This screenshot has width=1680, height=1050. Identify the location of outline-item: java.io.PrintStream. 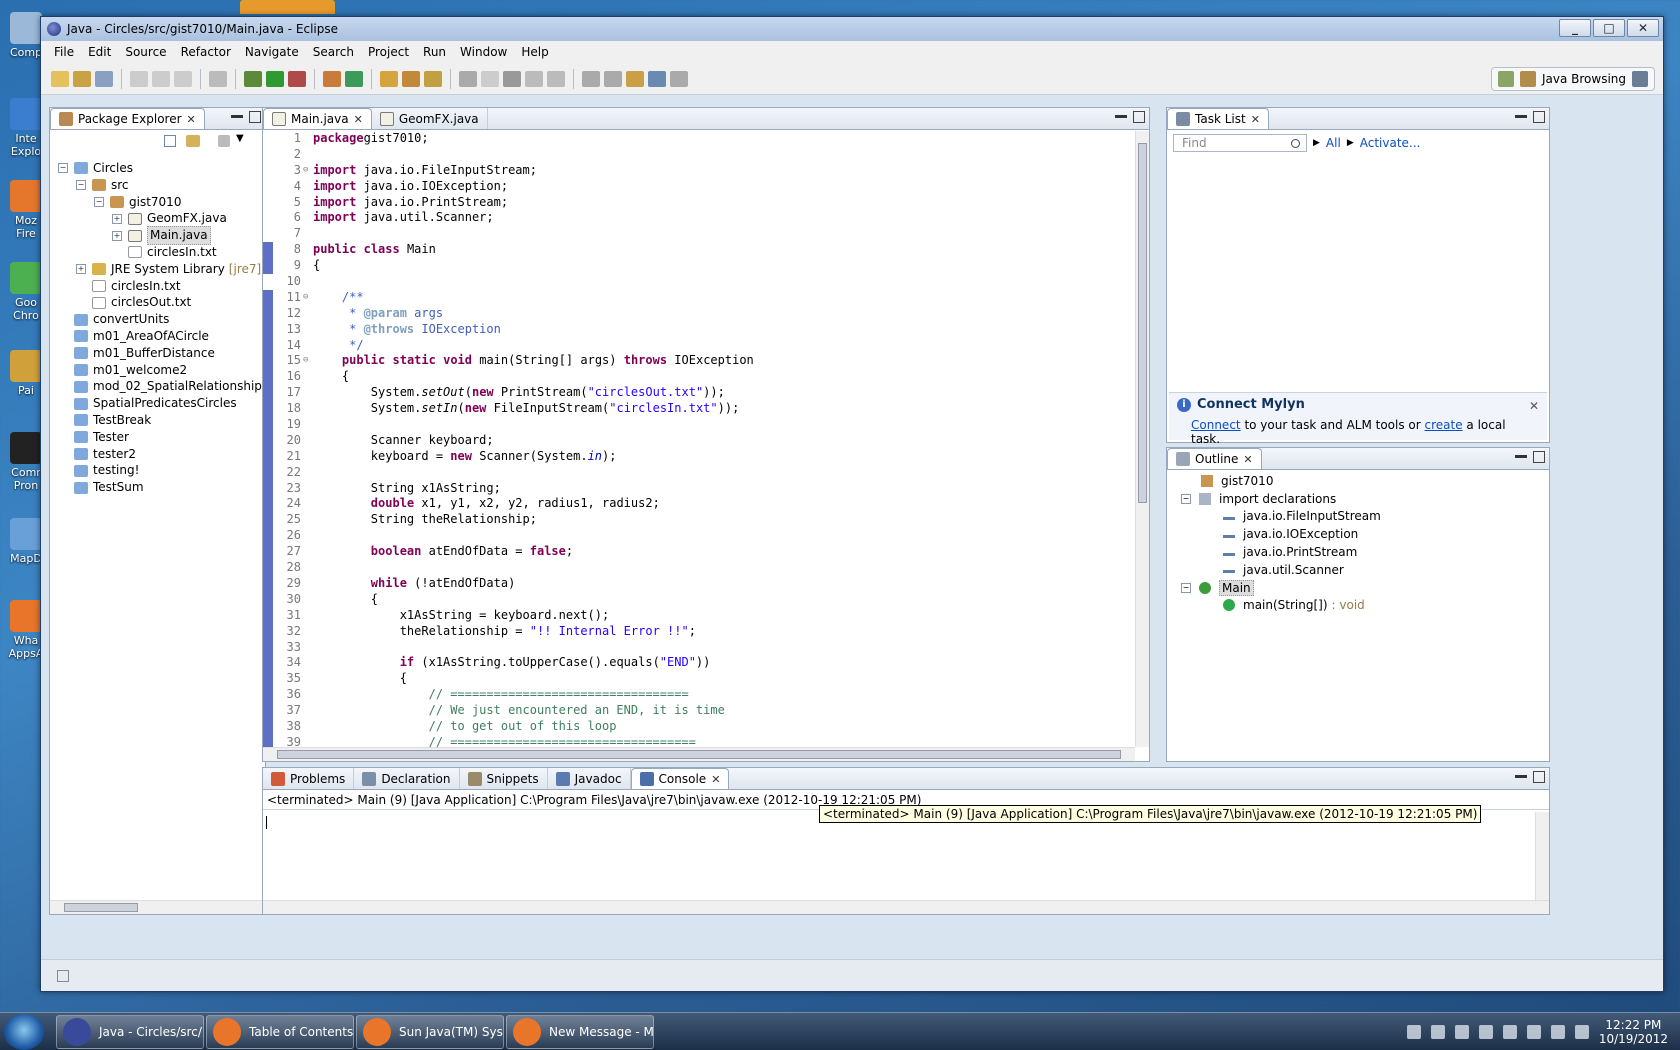
(1365, 552).